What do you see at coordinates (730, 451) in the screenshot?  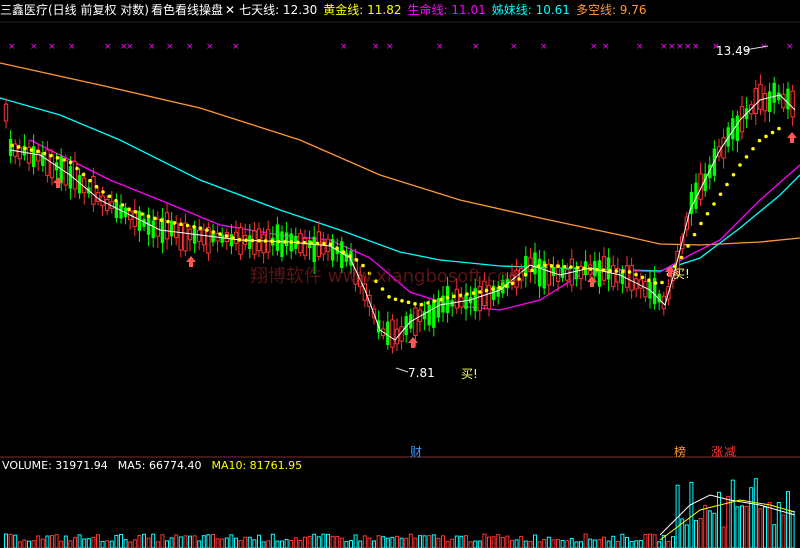 I see `event-marker-jian: 减` at bounding box center [730, 451].